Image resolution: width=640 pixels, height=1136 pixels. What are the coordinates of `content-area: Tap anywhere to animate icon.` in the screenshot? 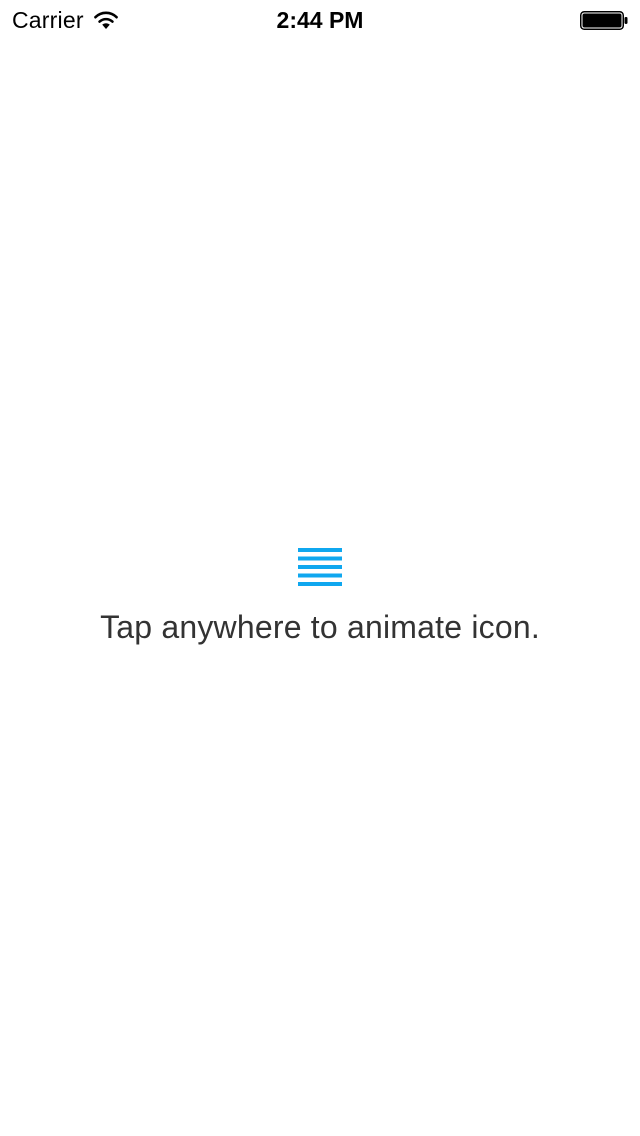 It's located at (320, 597).